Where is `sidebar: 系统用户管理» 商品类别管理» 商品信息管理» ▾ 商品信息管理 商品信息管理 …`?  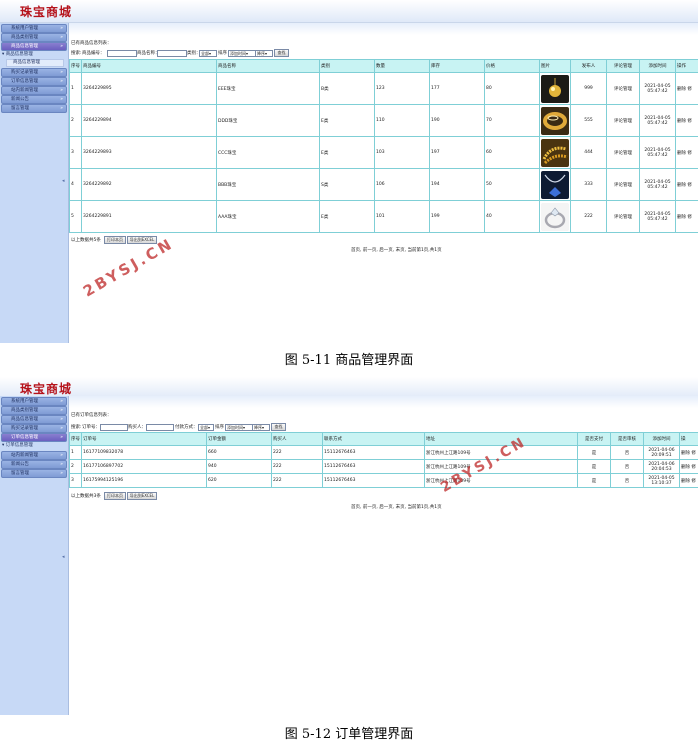
sidebar: 系统用户管理» 商品类别管理» 商品信息管理» ▾ 商品信息管理 商品信息管理 … is located at coordinates (34, 183).